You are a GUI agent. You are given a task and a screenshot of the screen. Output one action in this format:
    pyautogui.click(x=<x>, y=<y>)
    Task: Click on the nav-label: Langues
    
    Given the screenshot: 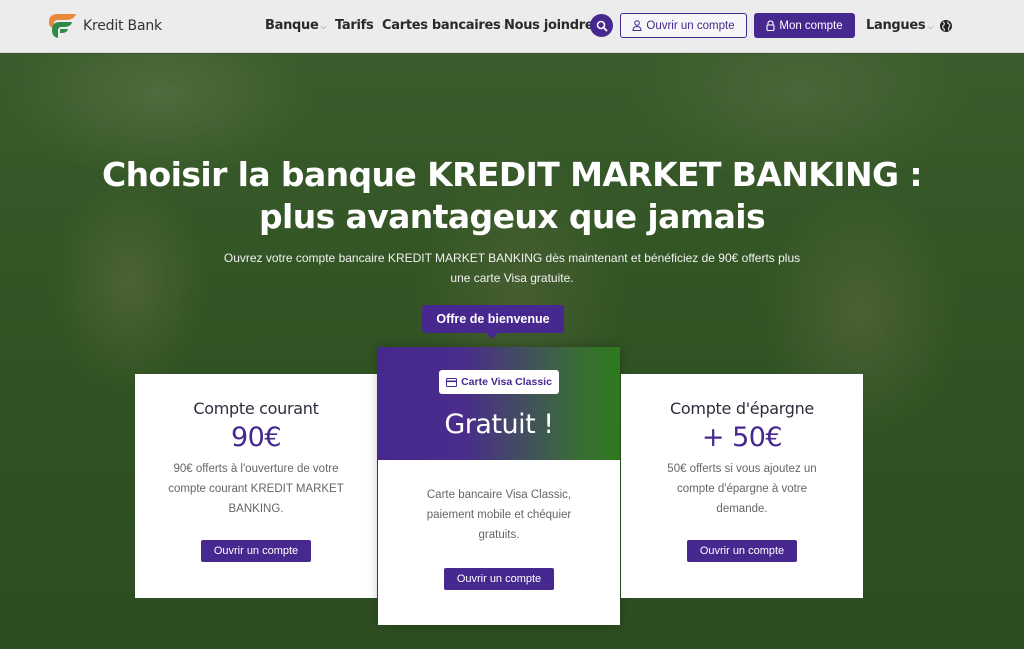 What is the action you would take?
    pyautogui.click(x=896, y=25)
    